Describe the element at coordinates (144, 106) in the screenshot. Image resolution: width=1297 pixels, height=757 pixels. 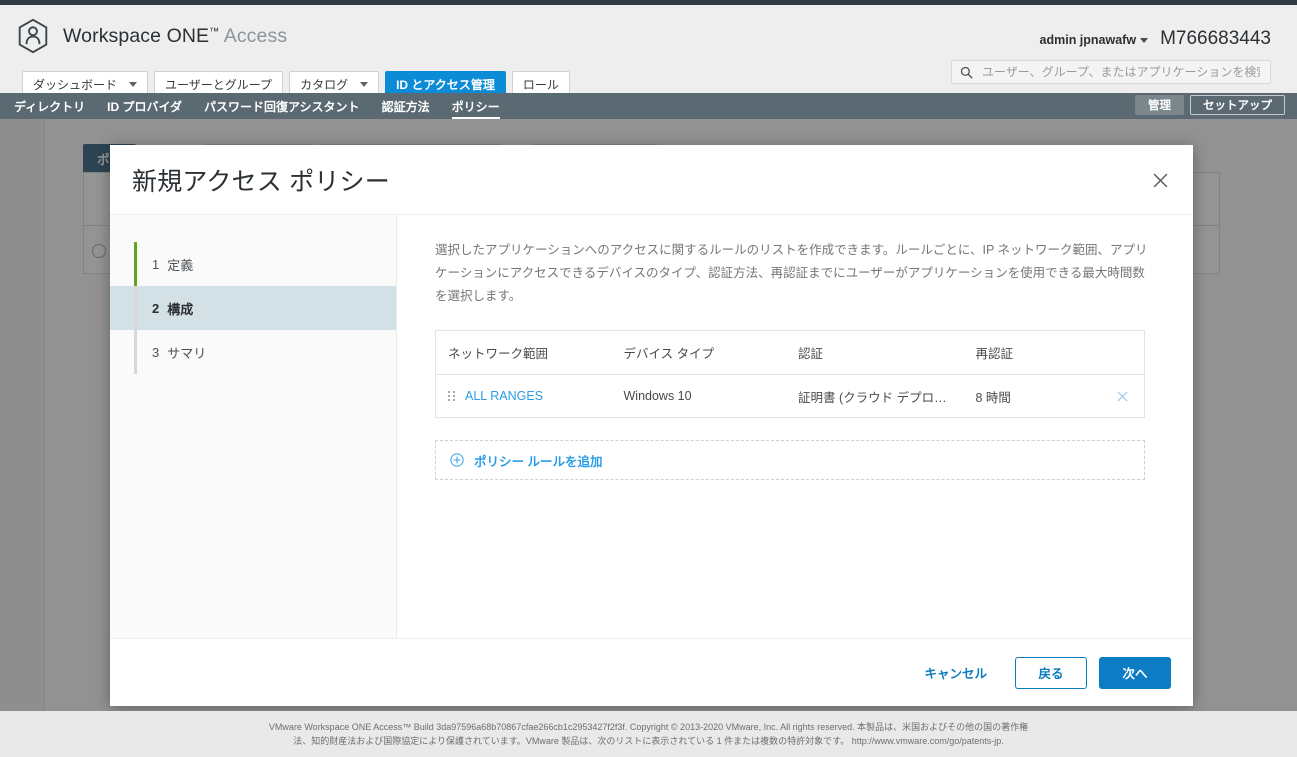
I see `subnav-item-identity-providers: ID プロバイダ` at that location.